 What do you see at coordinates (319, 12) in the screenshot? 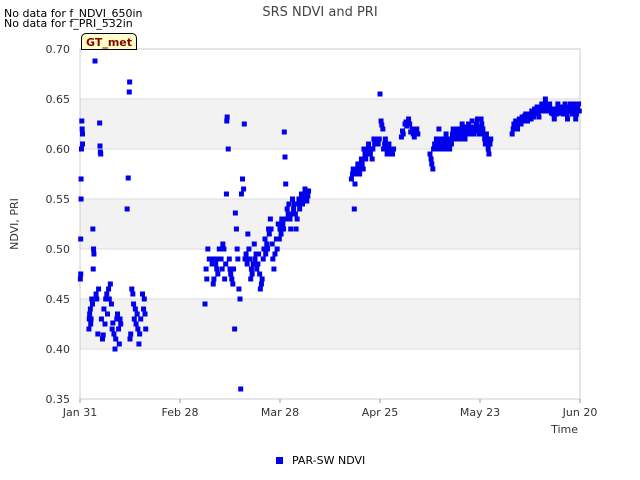
I see `chart-title: SRS NDVI and PRI` at bounding box center [319, 12].